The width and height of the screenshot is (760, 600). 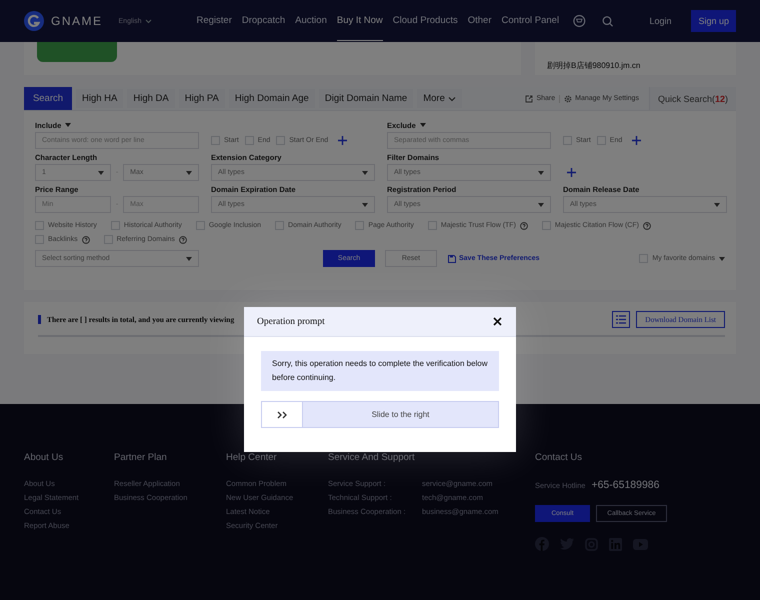 What do you see at coordinates (141, 457) in the screenshot?
I see `footer-heading: Partner Plan` at bounding box center [141, 457].